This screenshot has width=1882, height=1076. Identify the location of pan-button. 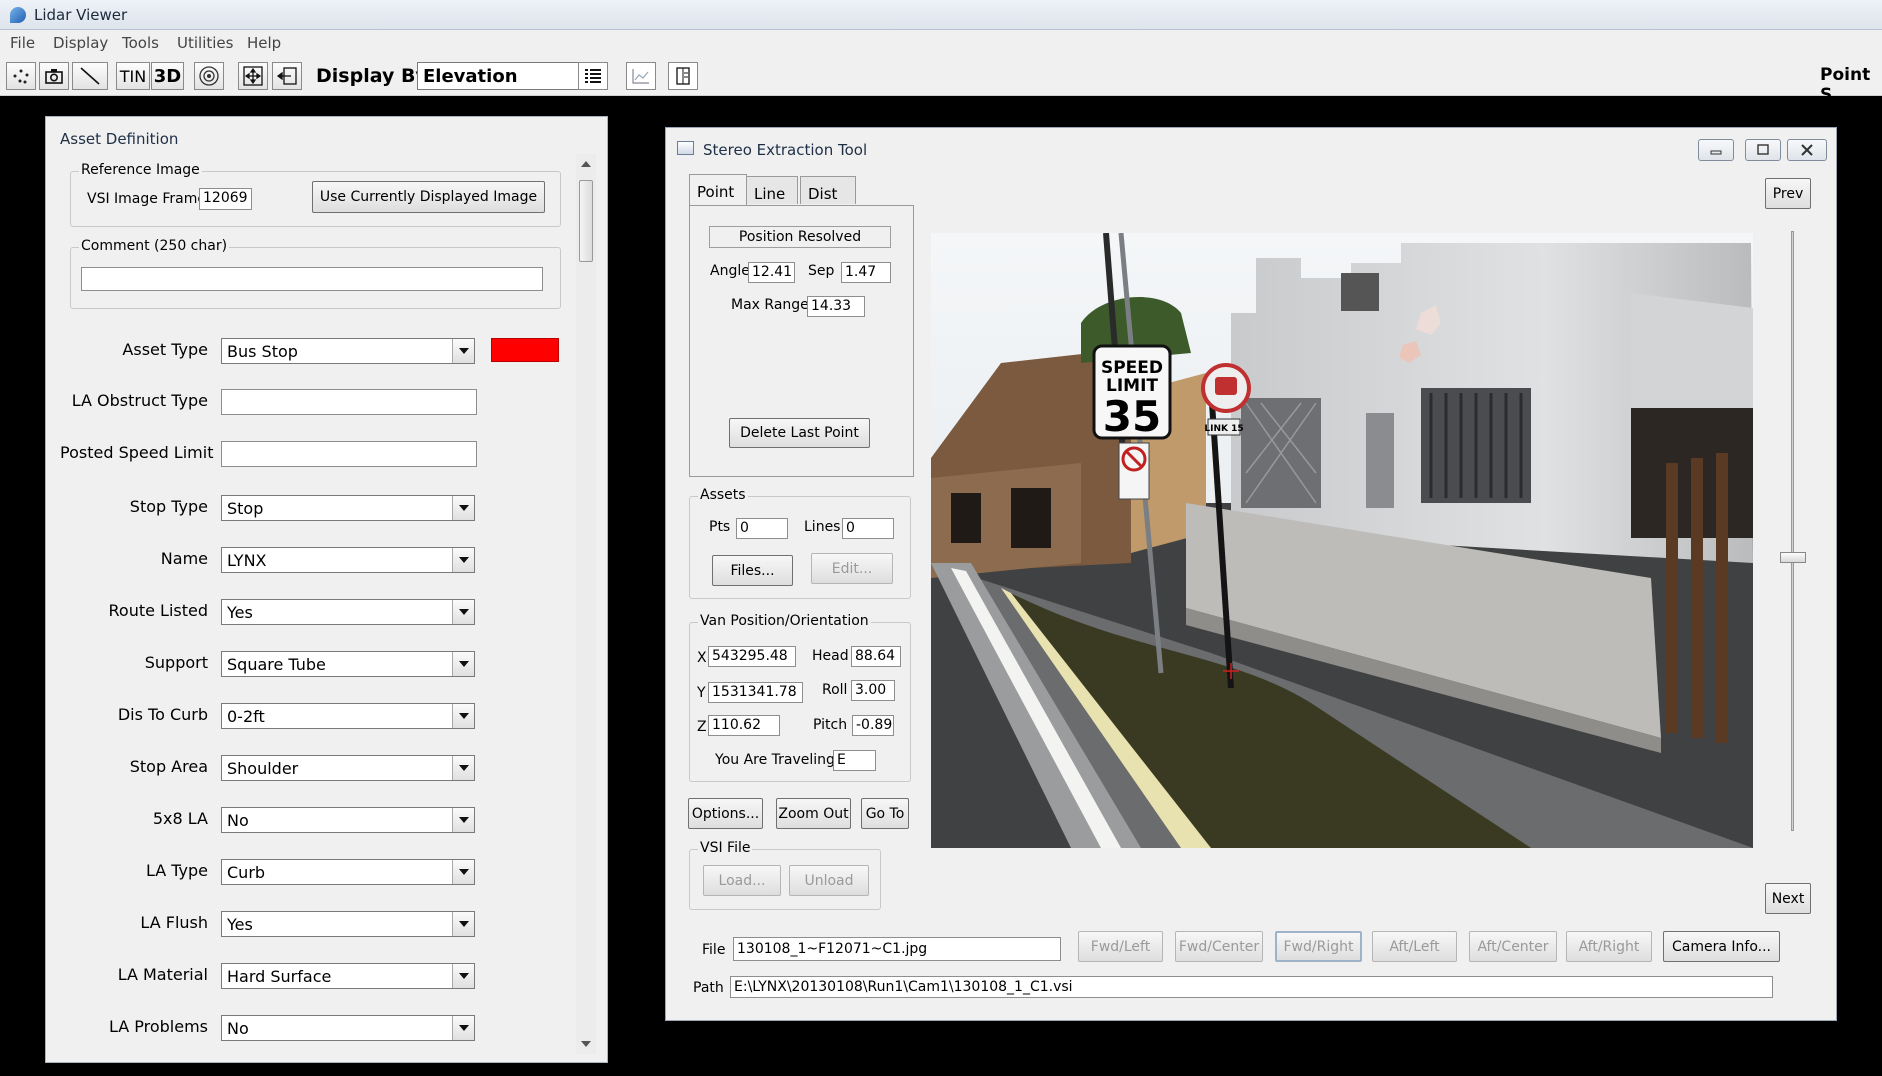
(253, 76).